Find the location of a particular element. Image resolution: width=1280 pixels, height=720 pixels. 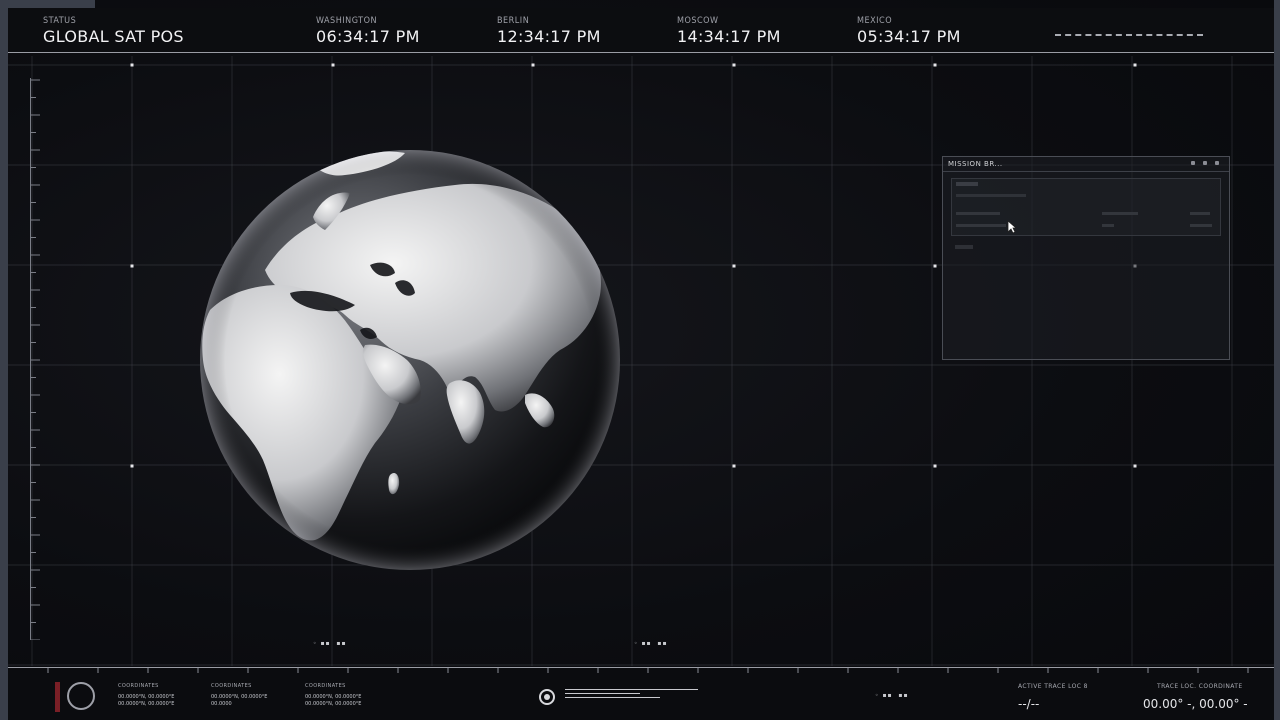

clock-city: WASHINGTON is located at coordinates (347, 21).